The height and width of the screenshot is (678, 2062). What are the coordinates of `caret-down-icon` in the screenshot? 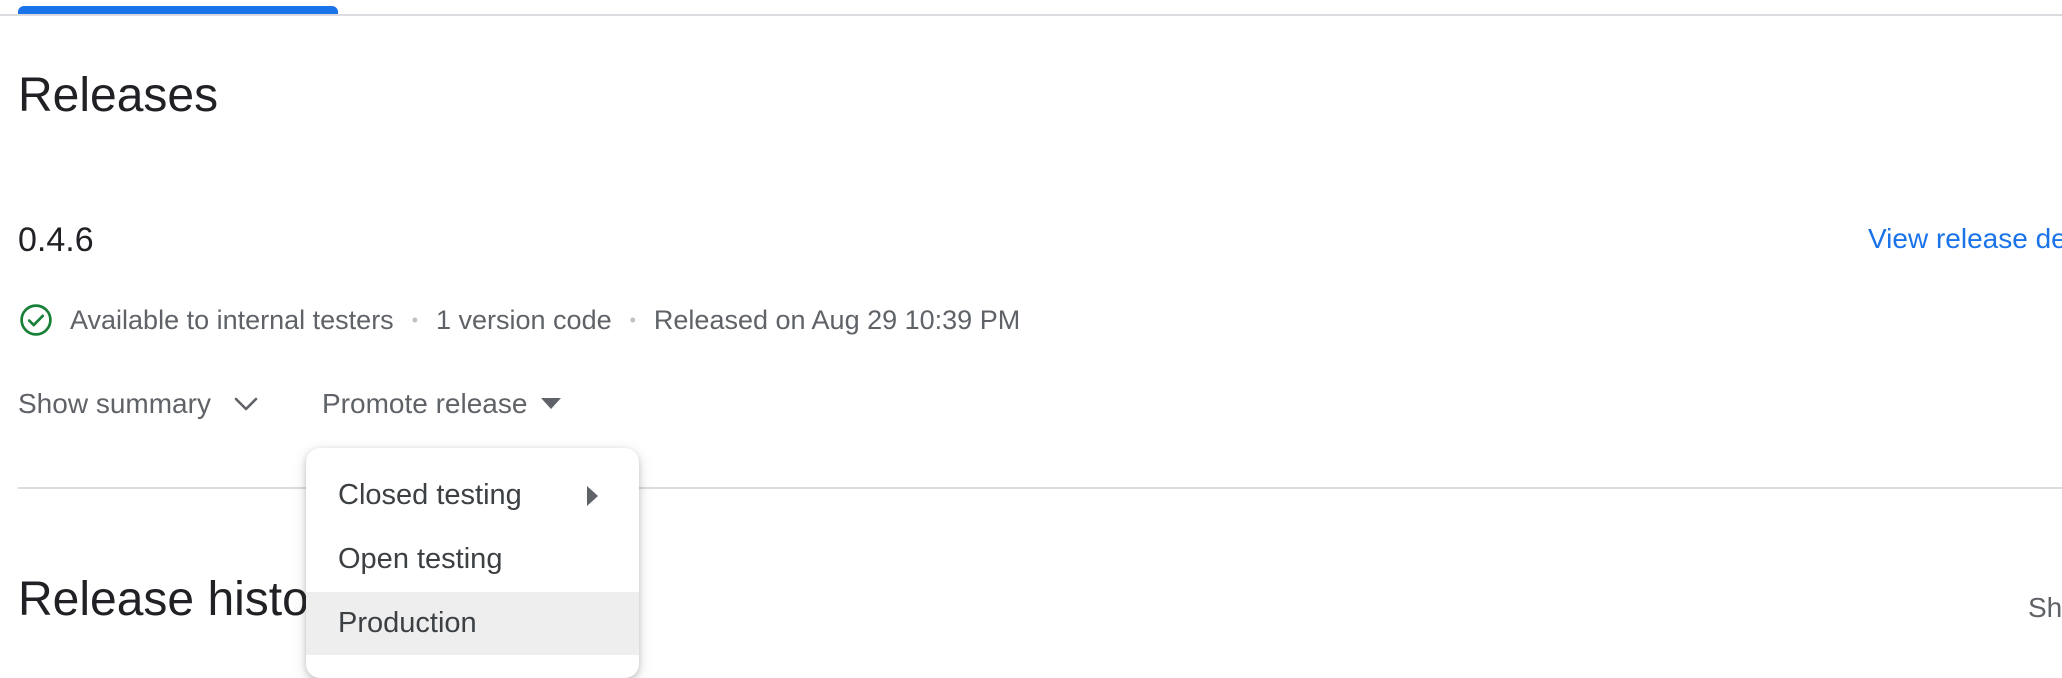 It's located at (551, 403).